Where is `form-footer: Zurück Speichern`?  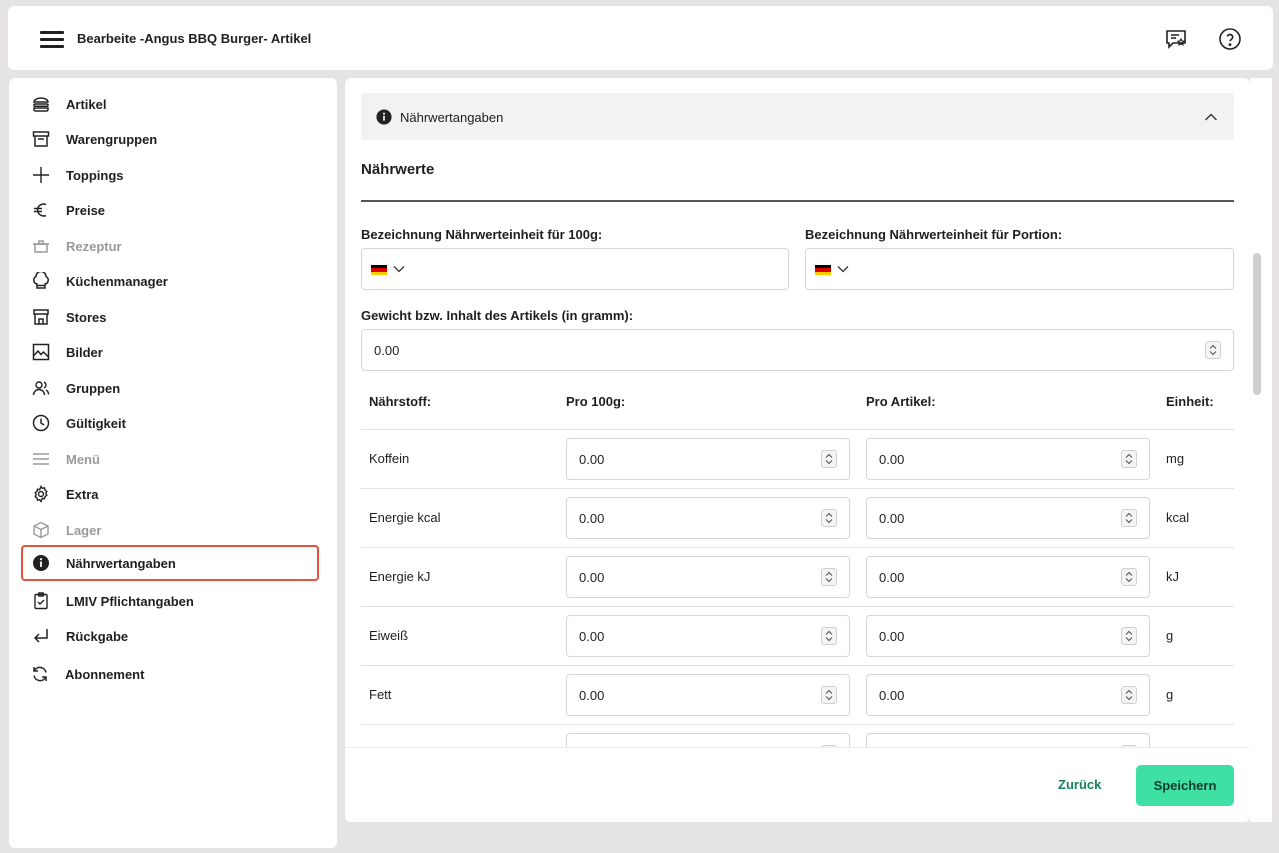 form-footer: Zurück Speichern is located at coordinates (797, 784).